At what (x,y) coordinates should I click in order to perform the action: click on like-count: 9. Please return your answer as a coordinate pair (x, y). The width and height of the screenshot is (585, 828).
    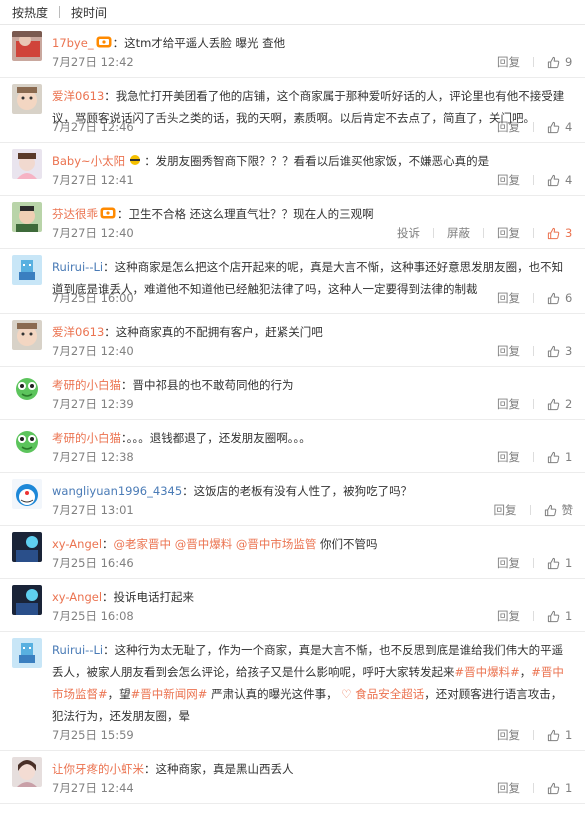
    Looking at the image, I should click on (569, 62).